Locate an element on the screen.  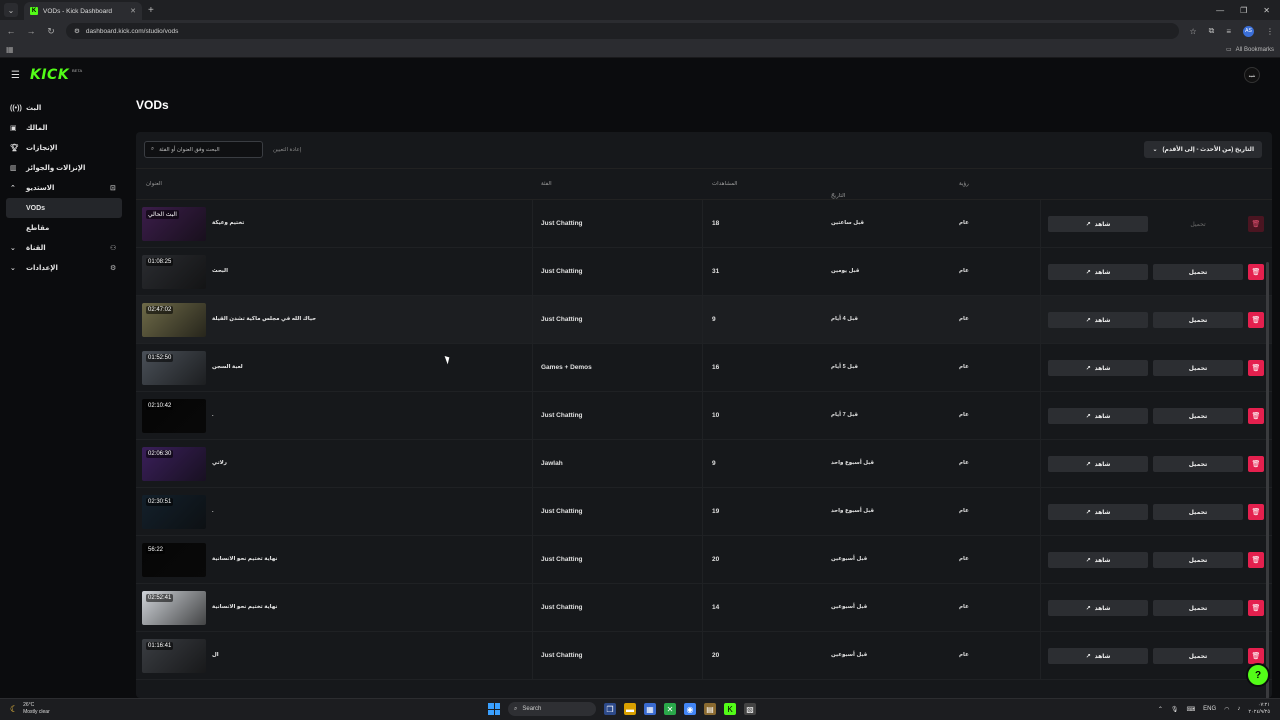
profile-avatar: AS is located at coordinates (1248, 31).